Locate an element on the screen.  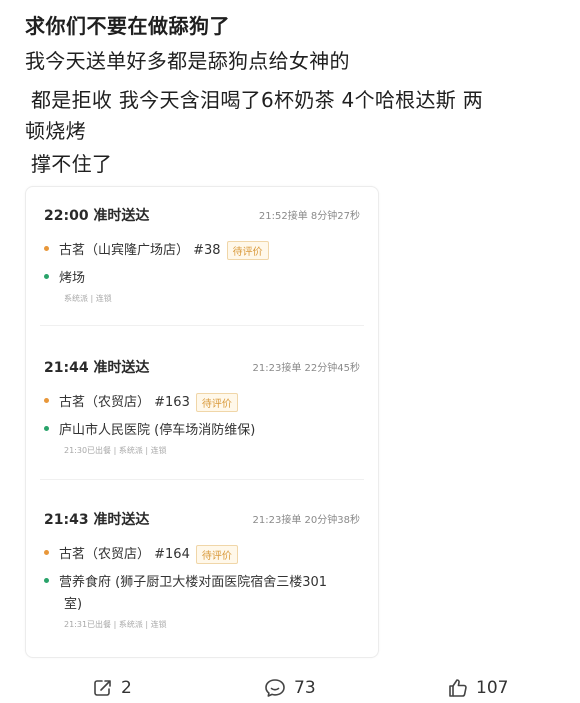
action-bar: 2 73 107 is located at coordinates (290, 687).